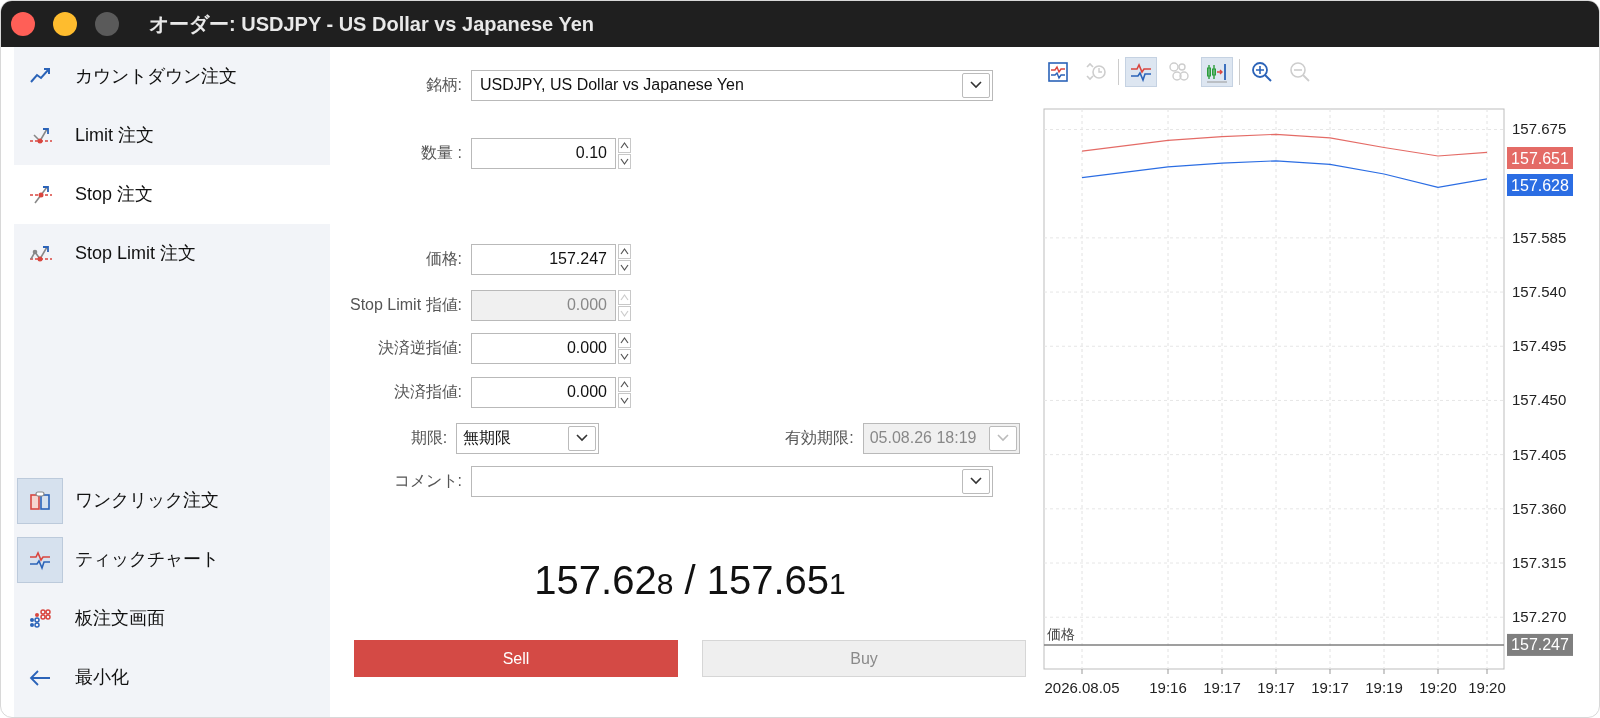  Describe the element at coordinates (1539, 454) in the screenshot. I see `axis-label: 157.405` at that location.